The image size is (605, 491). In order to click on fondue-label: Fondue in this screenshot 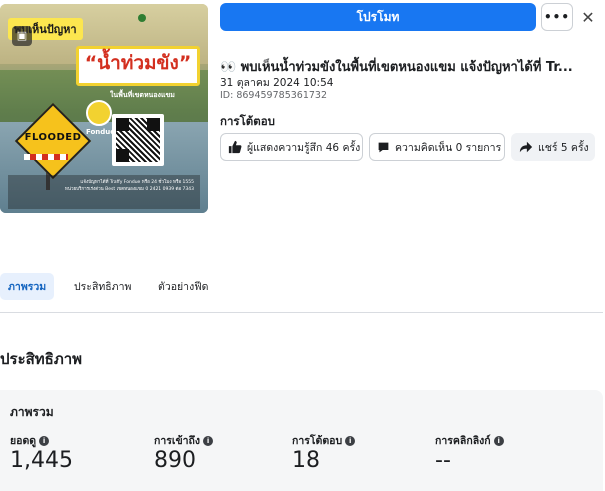, I will do `click(101, 132)`.